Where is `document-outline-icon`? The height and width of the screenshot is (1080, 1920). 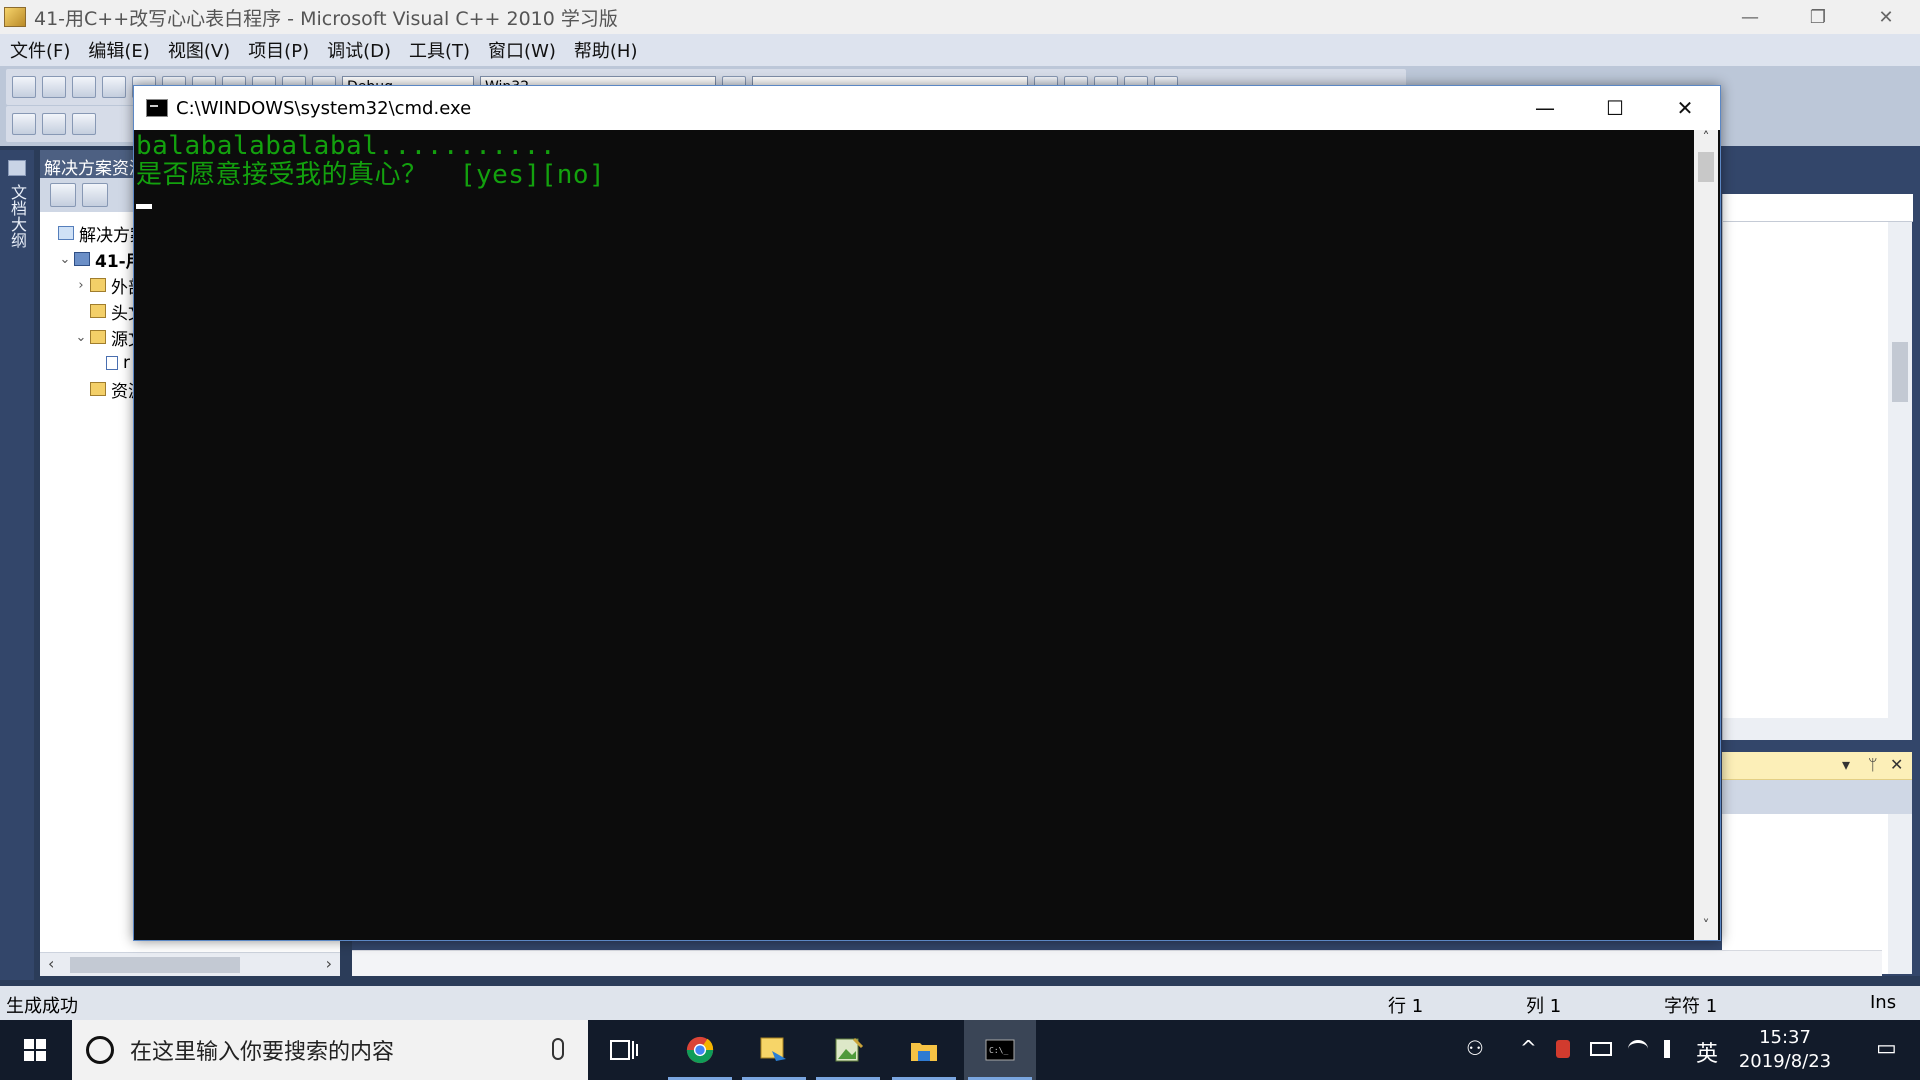
document-outline-icon is located at coordinates (17, 168).